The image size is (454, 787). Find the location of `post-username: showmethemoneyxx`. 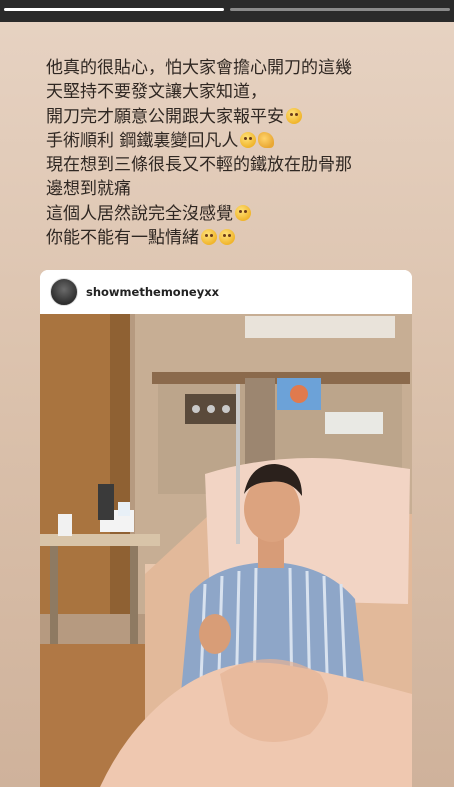

post-username: showmethemoneyxx is located at coordinates (152, 292).